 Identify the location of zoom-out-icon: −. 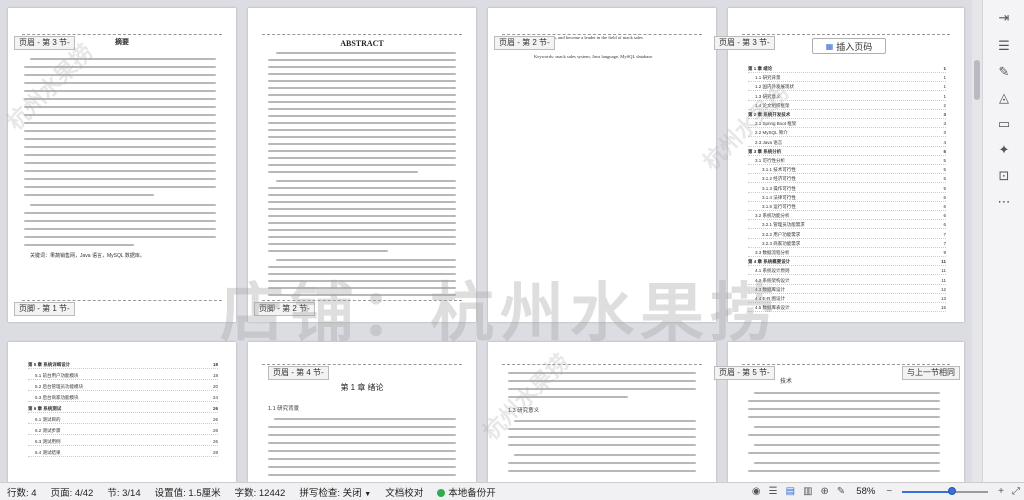
(889, 491).